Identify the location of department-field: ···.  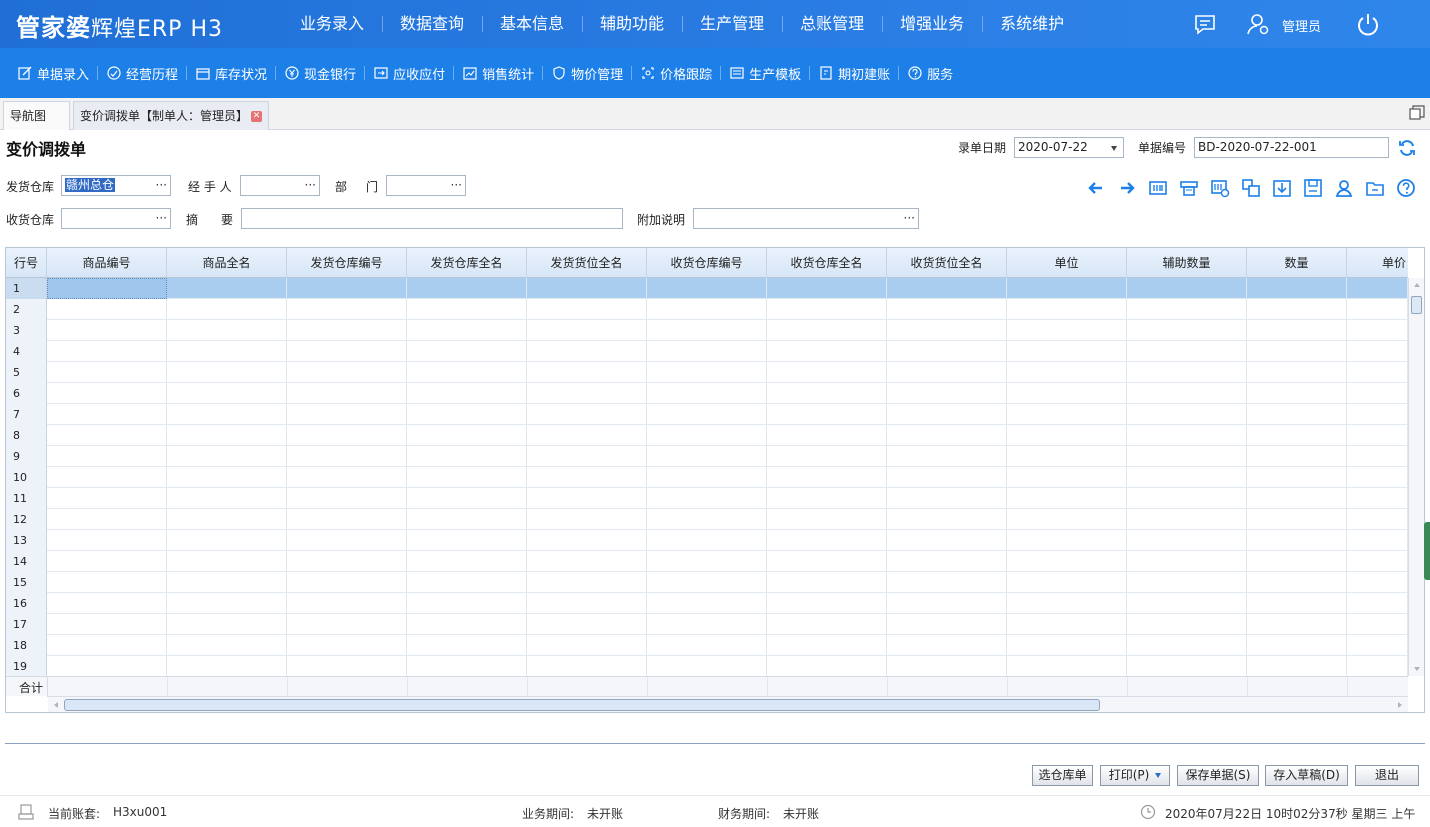
(426, 185).